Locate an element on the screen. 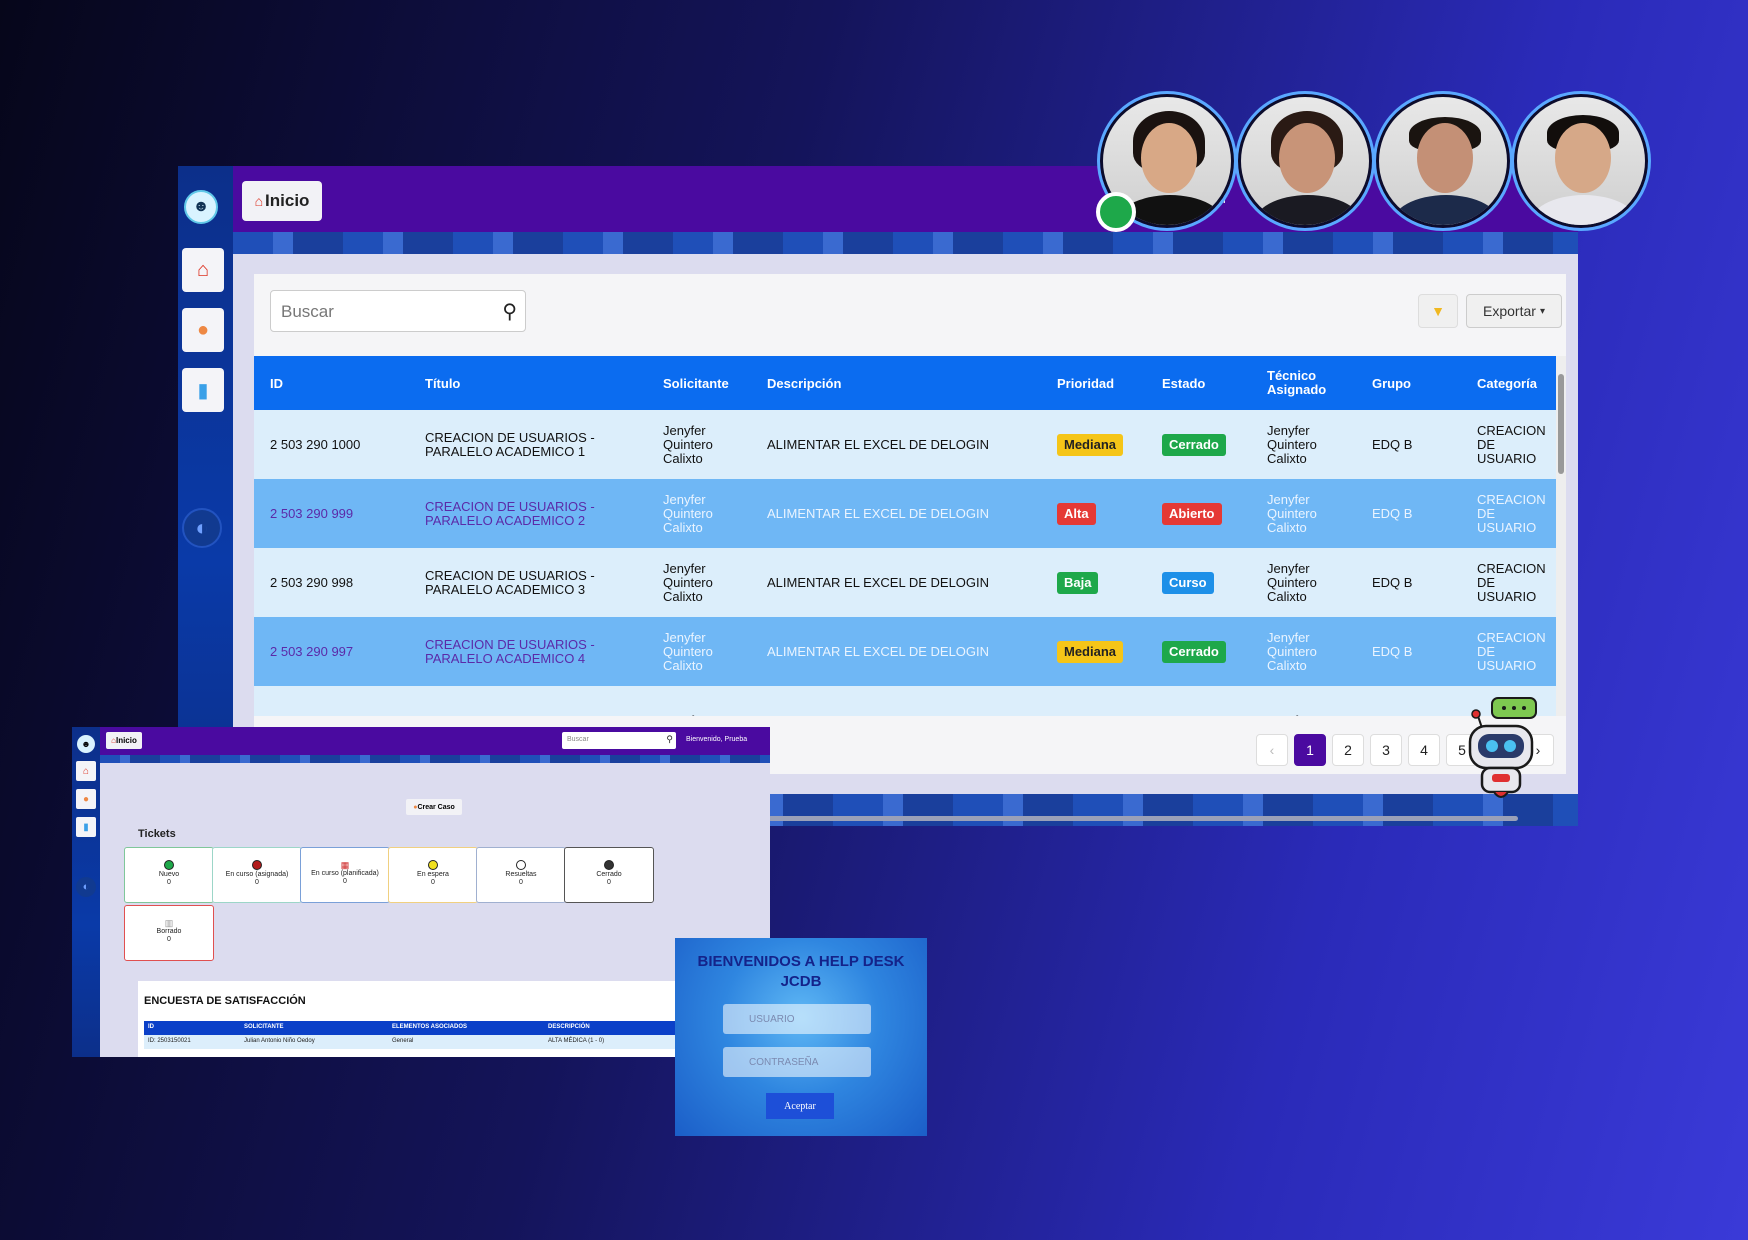 This screenshot has width=1748, height=1240. filter-icon: ▼ is located at coordinates (1438, 311).